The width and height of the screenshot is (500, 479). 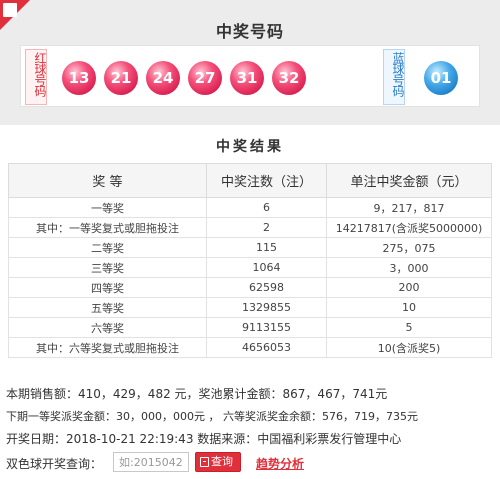 I want to click on tier-cell: 其中：六等奖复式或胆拖投注, so click(x=107, y=347).